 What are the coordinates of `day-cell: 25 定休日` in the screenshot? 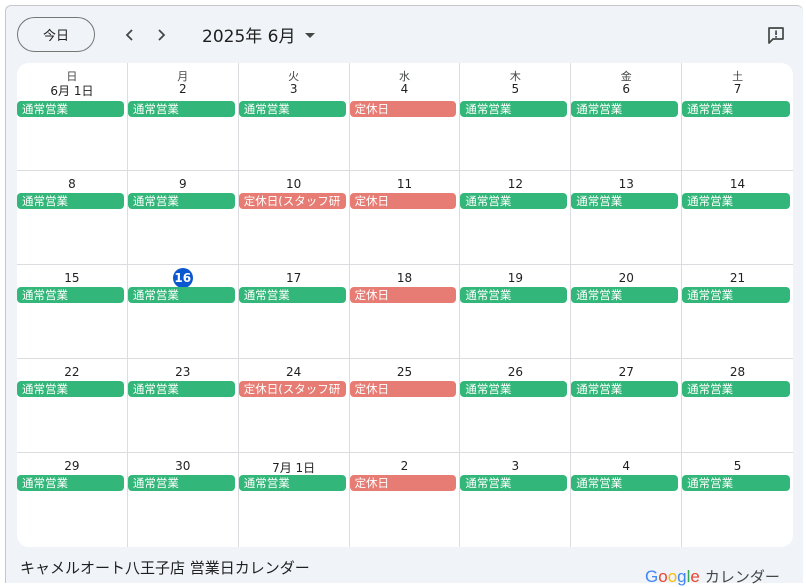 It's located at (405, 406).